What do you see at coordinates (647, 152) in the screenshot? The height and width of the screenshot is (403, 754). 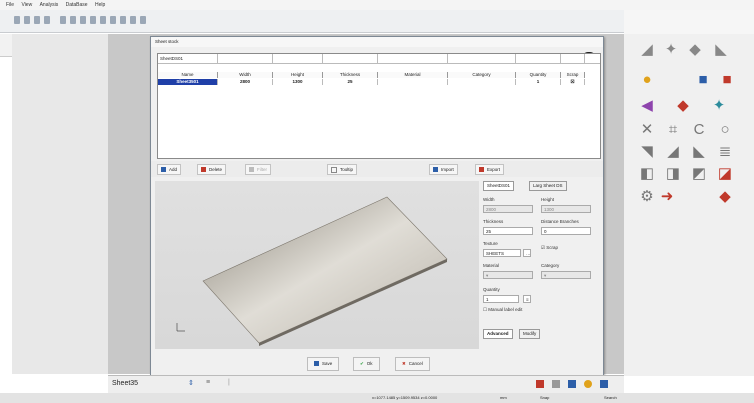 I see `tool-15-icon: ◥` at bounding box center [647, 152].